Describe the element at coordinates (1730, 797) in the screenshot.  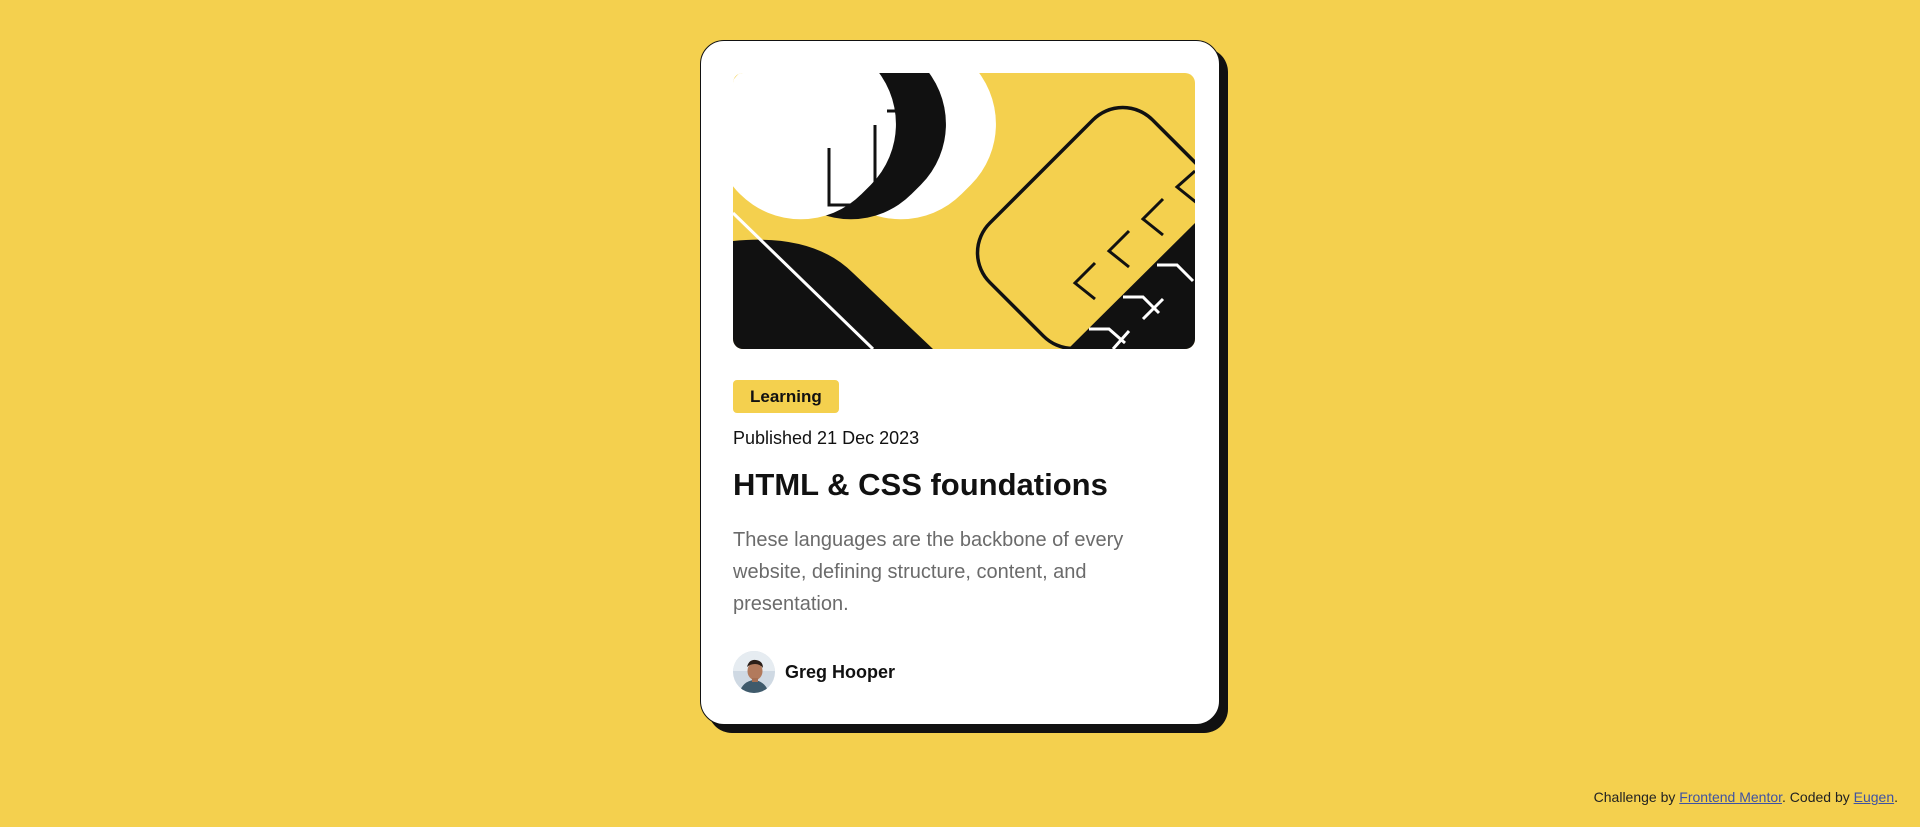
I see `frontend-mentor-link: Frontend Mentor` at that location.